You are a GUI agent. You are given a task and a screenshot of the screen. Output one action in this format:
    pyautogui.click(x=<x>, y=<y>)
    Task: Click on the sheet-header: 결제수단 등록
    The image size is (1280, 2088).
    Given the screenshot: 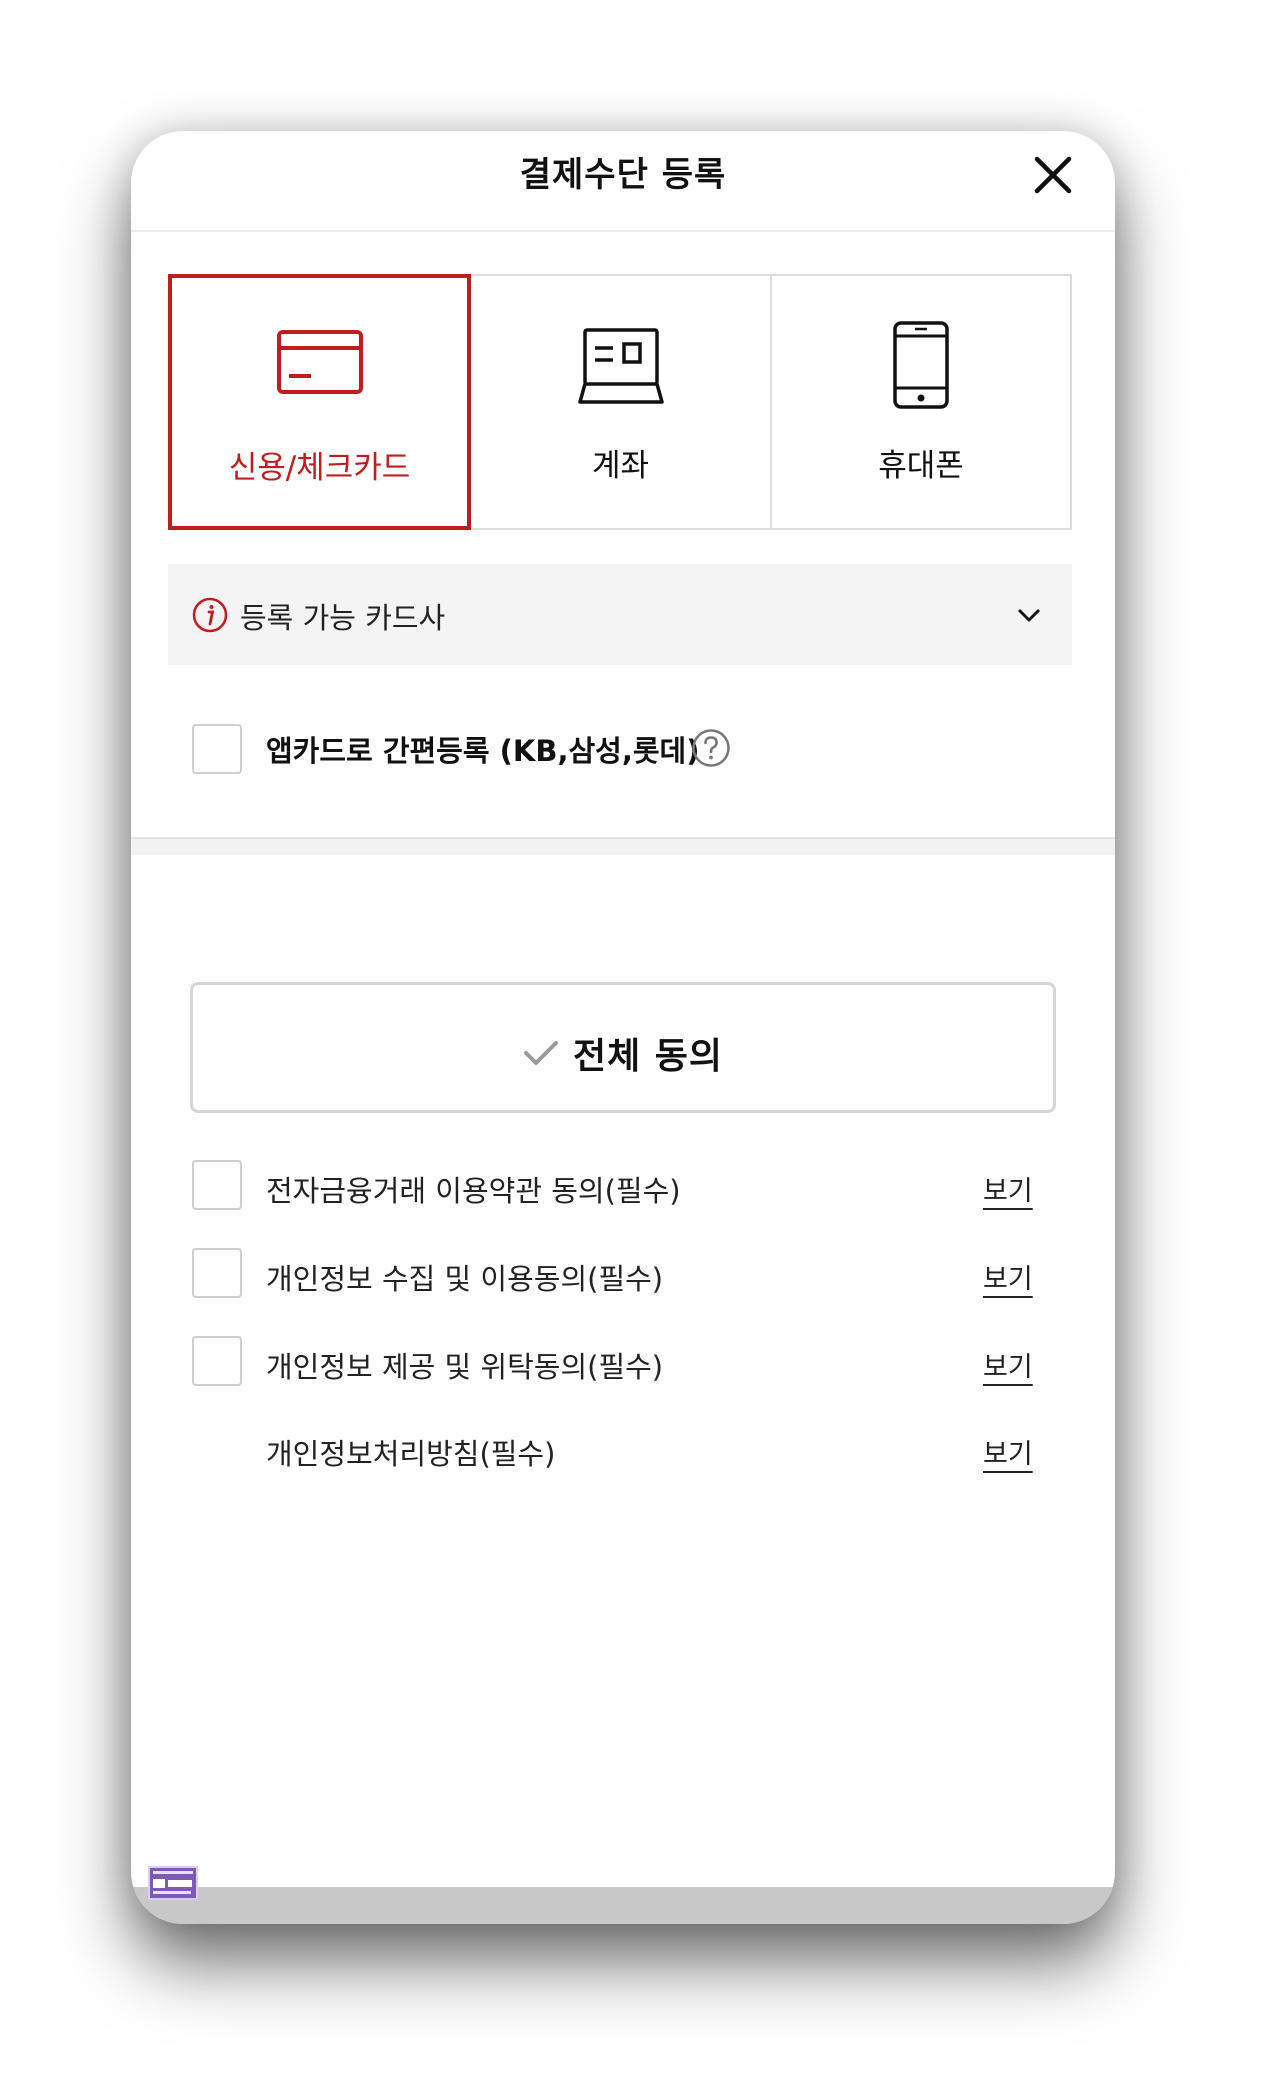 What is the action you would take?
    pyautogui.click(x=623, y=181)
    